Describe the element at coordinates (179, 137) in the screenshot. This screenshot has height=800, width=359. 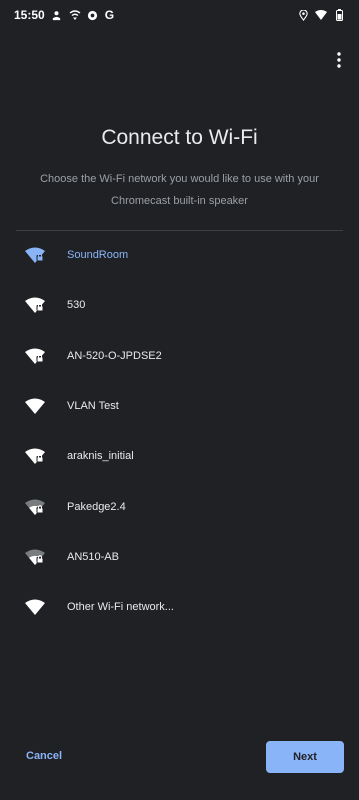
I see `page-title: Connect to Wi-Fi` at that location.